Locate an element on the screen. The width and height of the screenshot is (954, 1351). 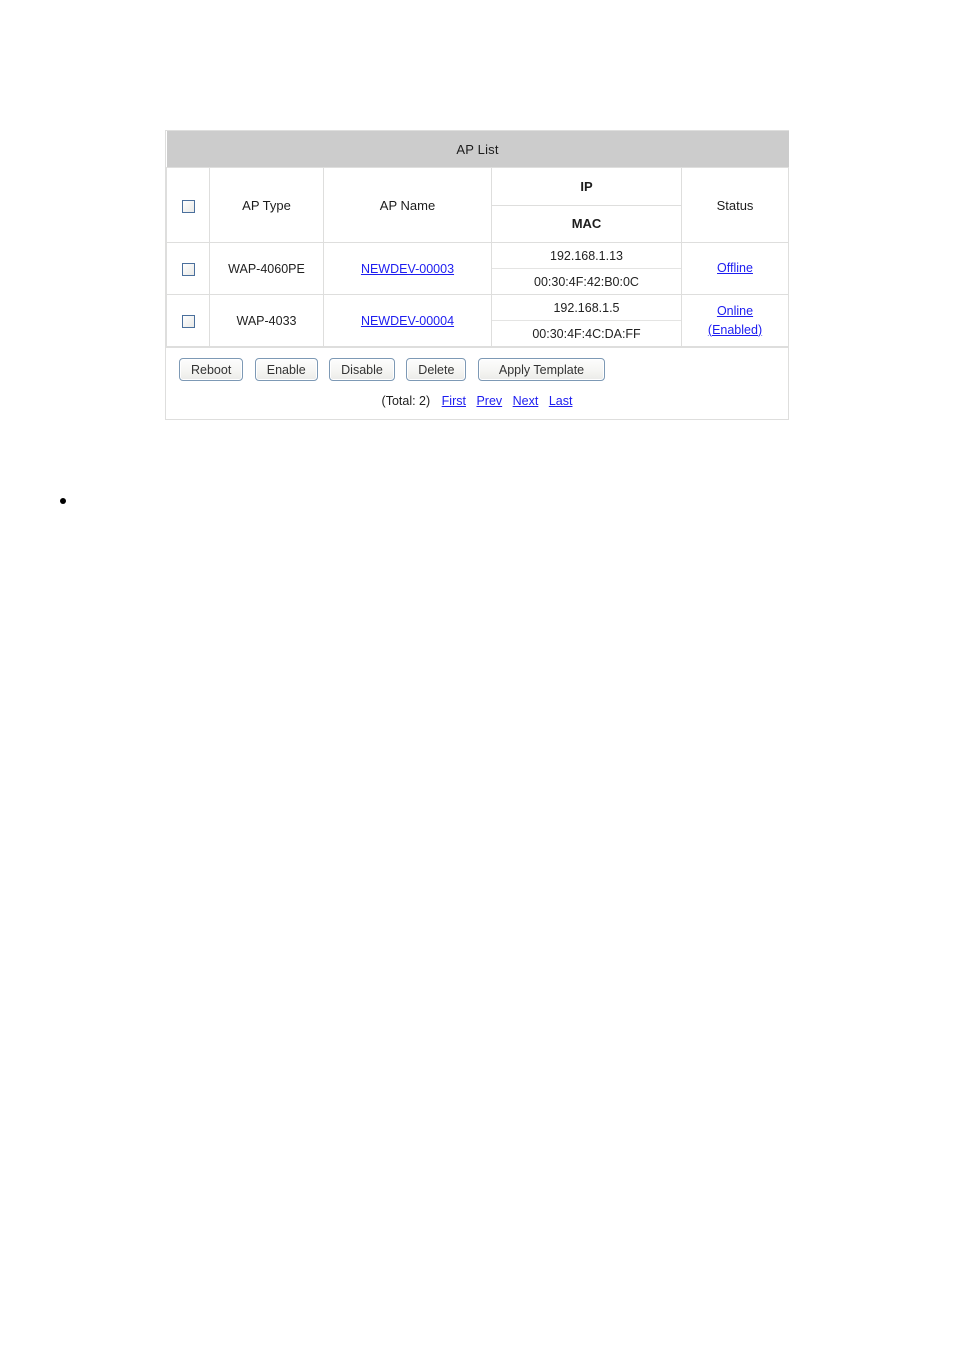
cell-ap-type: WAP-4060PE is located at coordinates (266, 268).